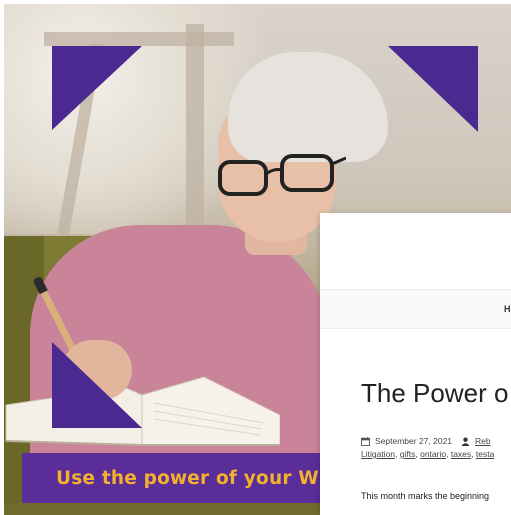  What do you see at coordinates (433, 454) in the screenshot?
I see `tag-link: ontario` at bounding box center [433, 454].